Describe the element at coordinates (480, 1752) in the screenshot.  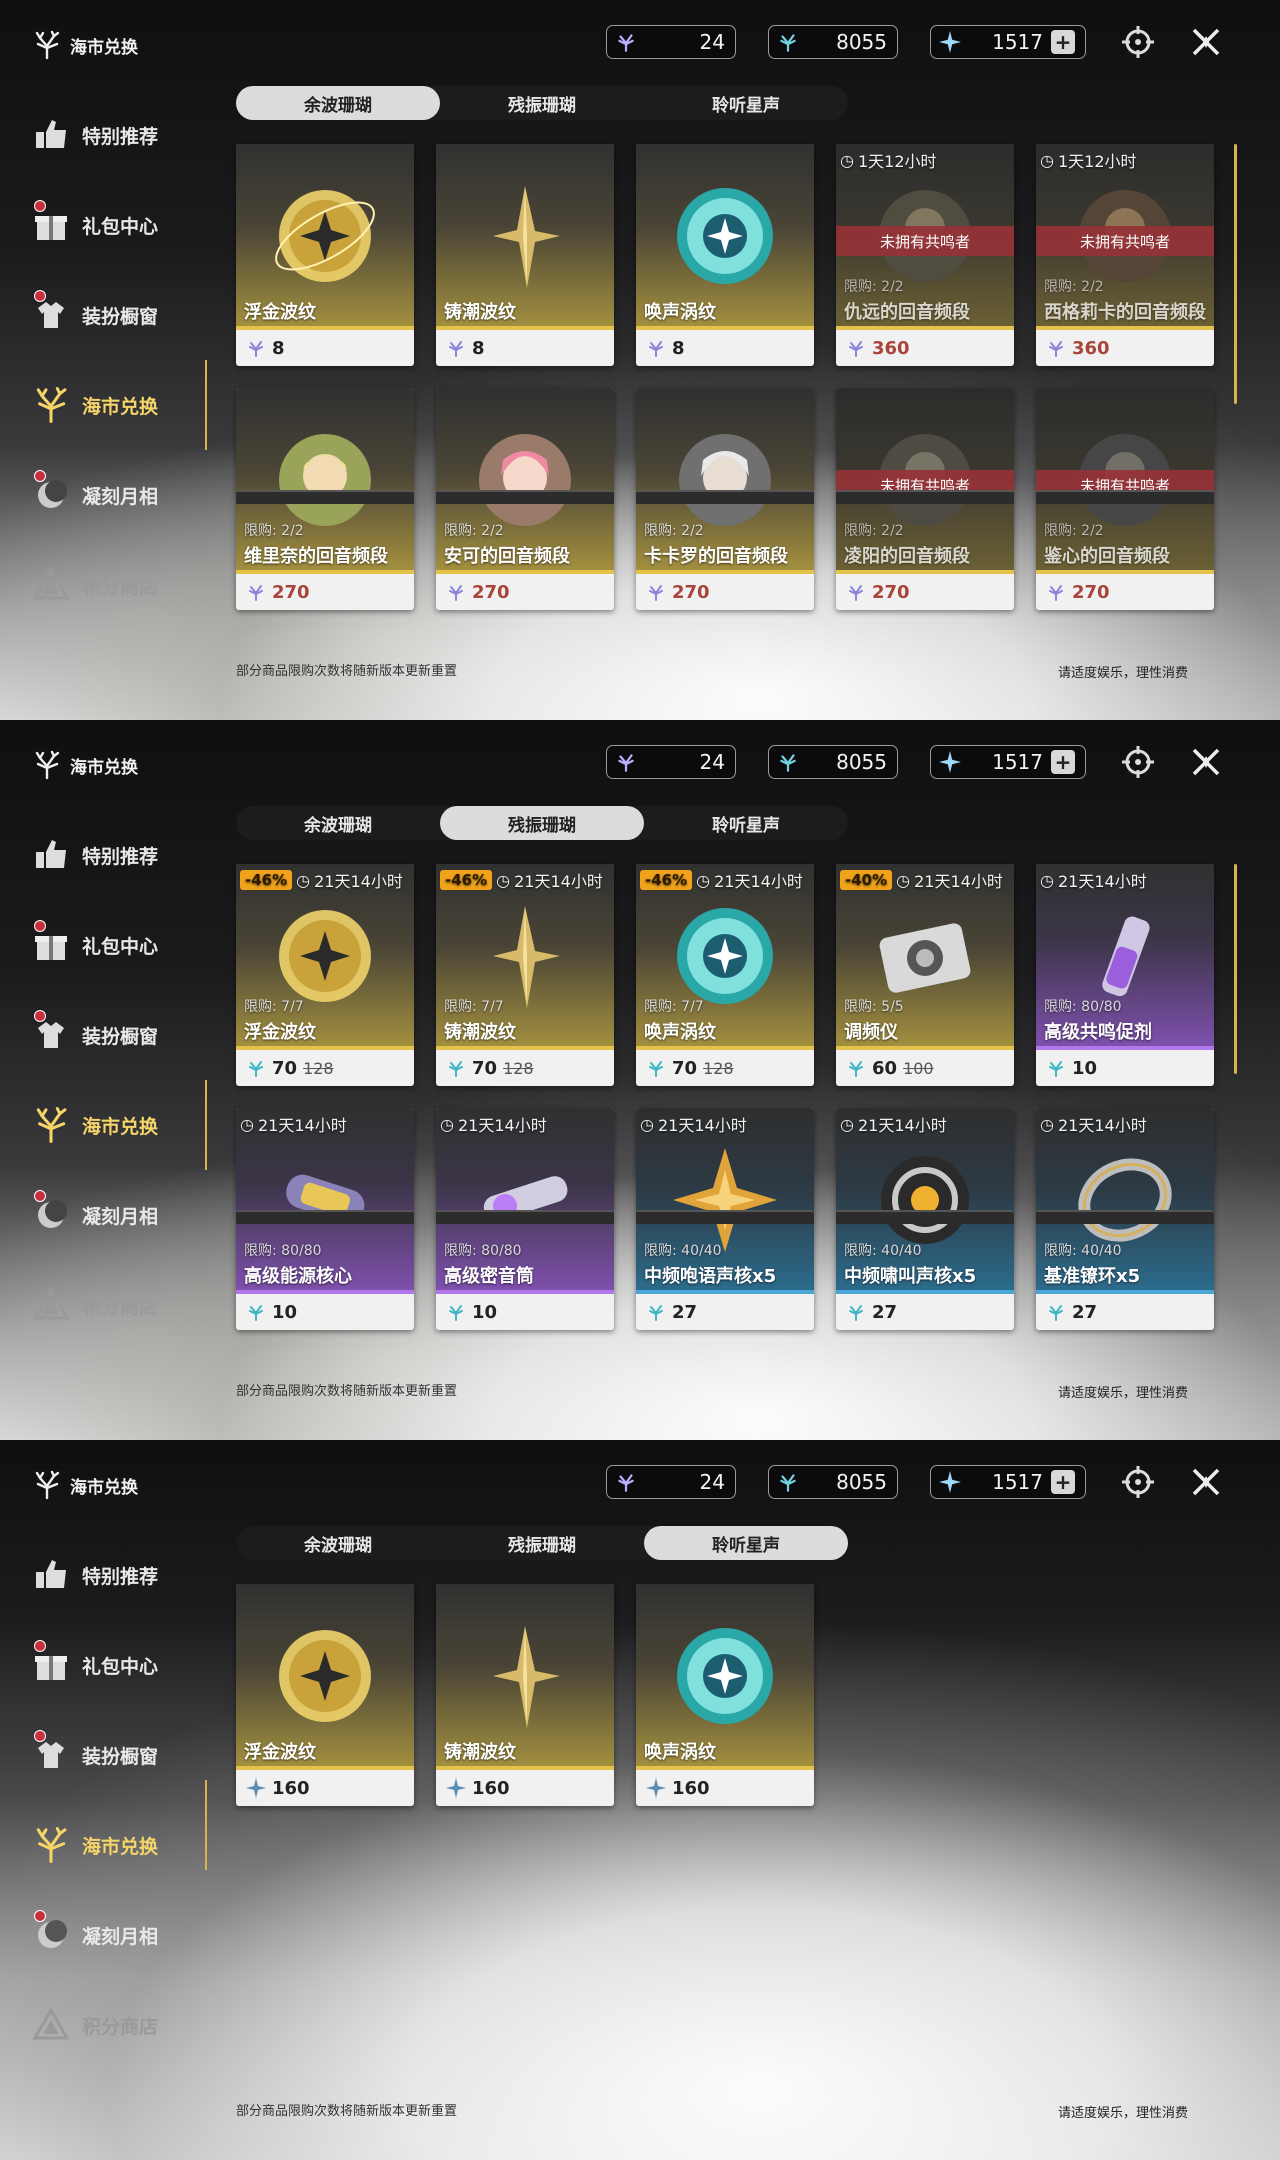
I see `item-name: 铸潮波纹` at that location.